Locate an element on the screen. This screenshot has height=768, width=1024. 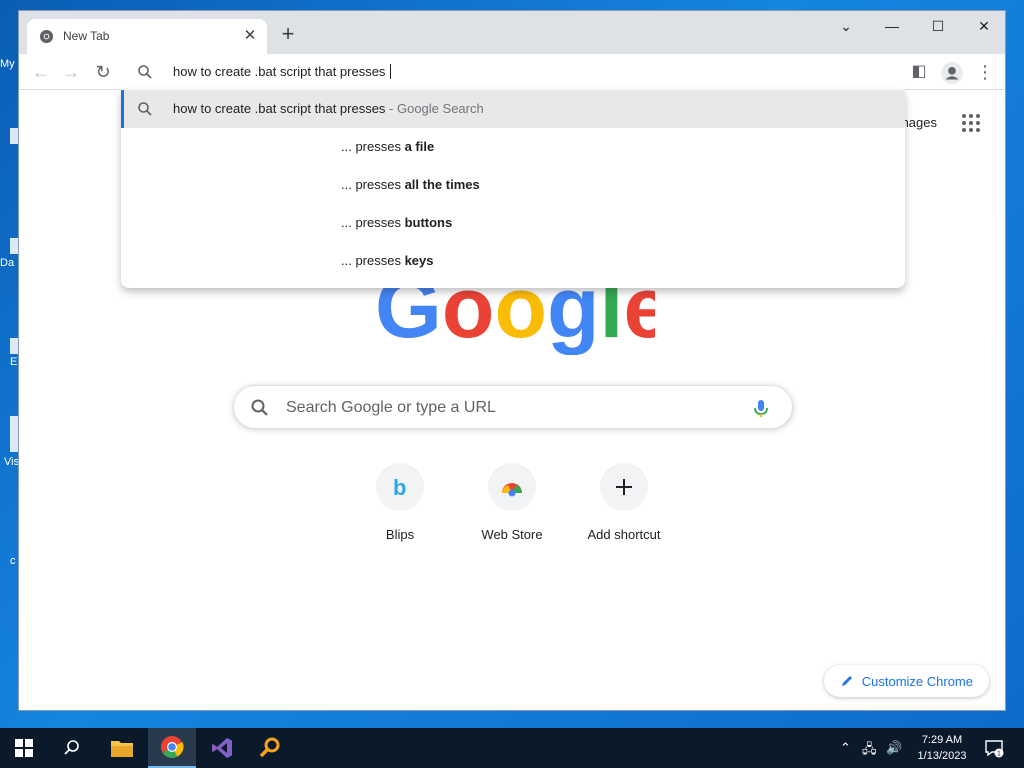
customize-label: Customize Chrome is located at coordinates (917, 681).